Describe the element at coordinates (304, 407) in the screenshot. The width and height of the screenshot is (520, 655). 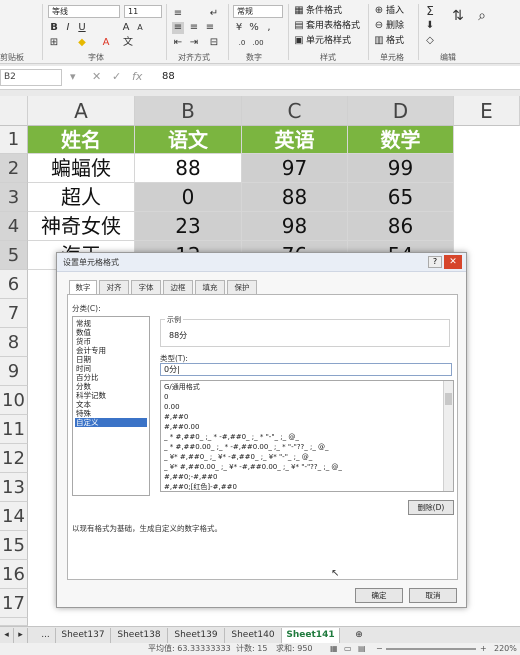
I see `list-item: 0.00` at that location.